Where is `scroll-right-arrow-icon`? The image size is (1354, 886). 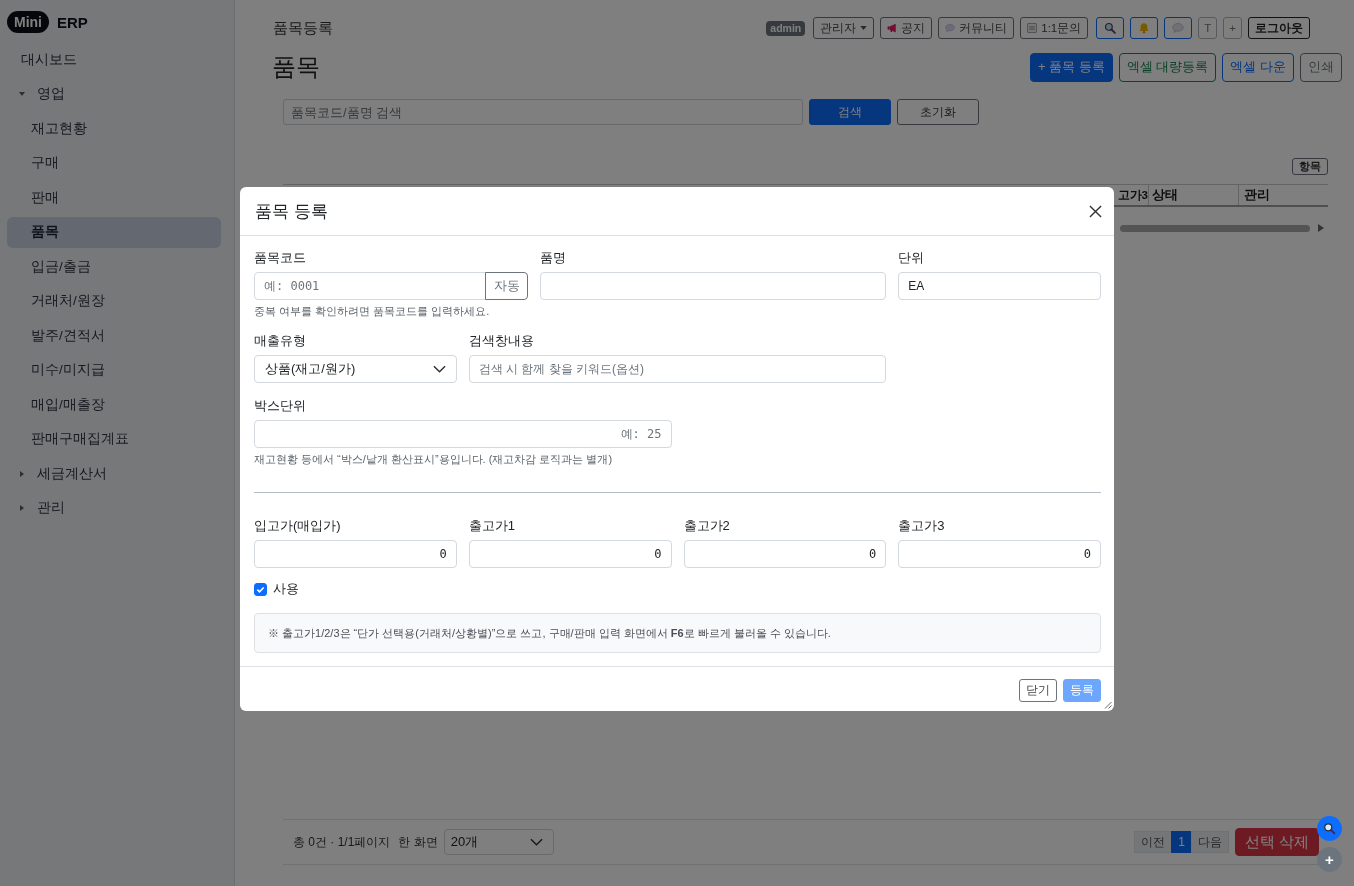
scroll-right-arrow-icon is located at coordinates (1321, 228).